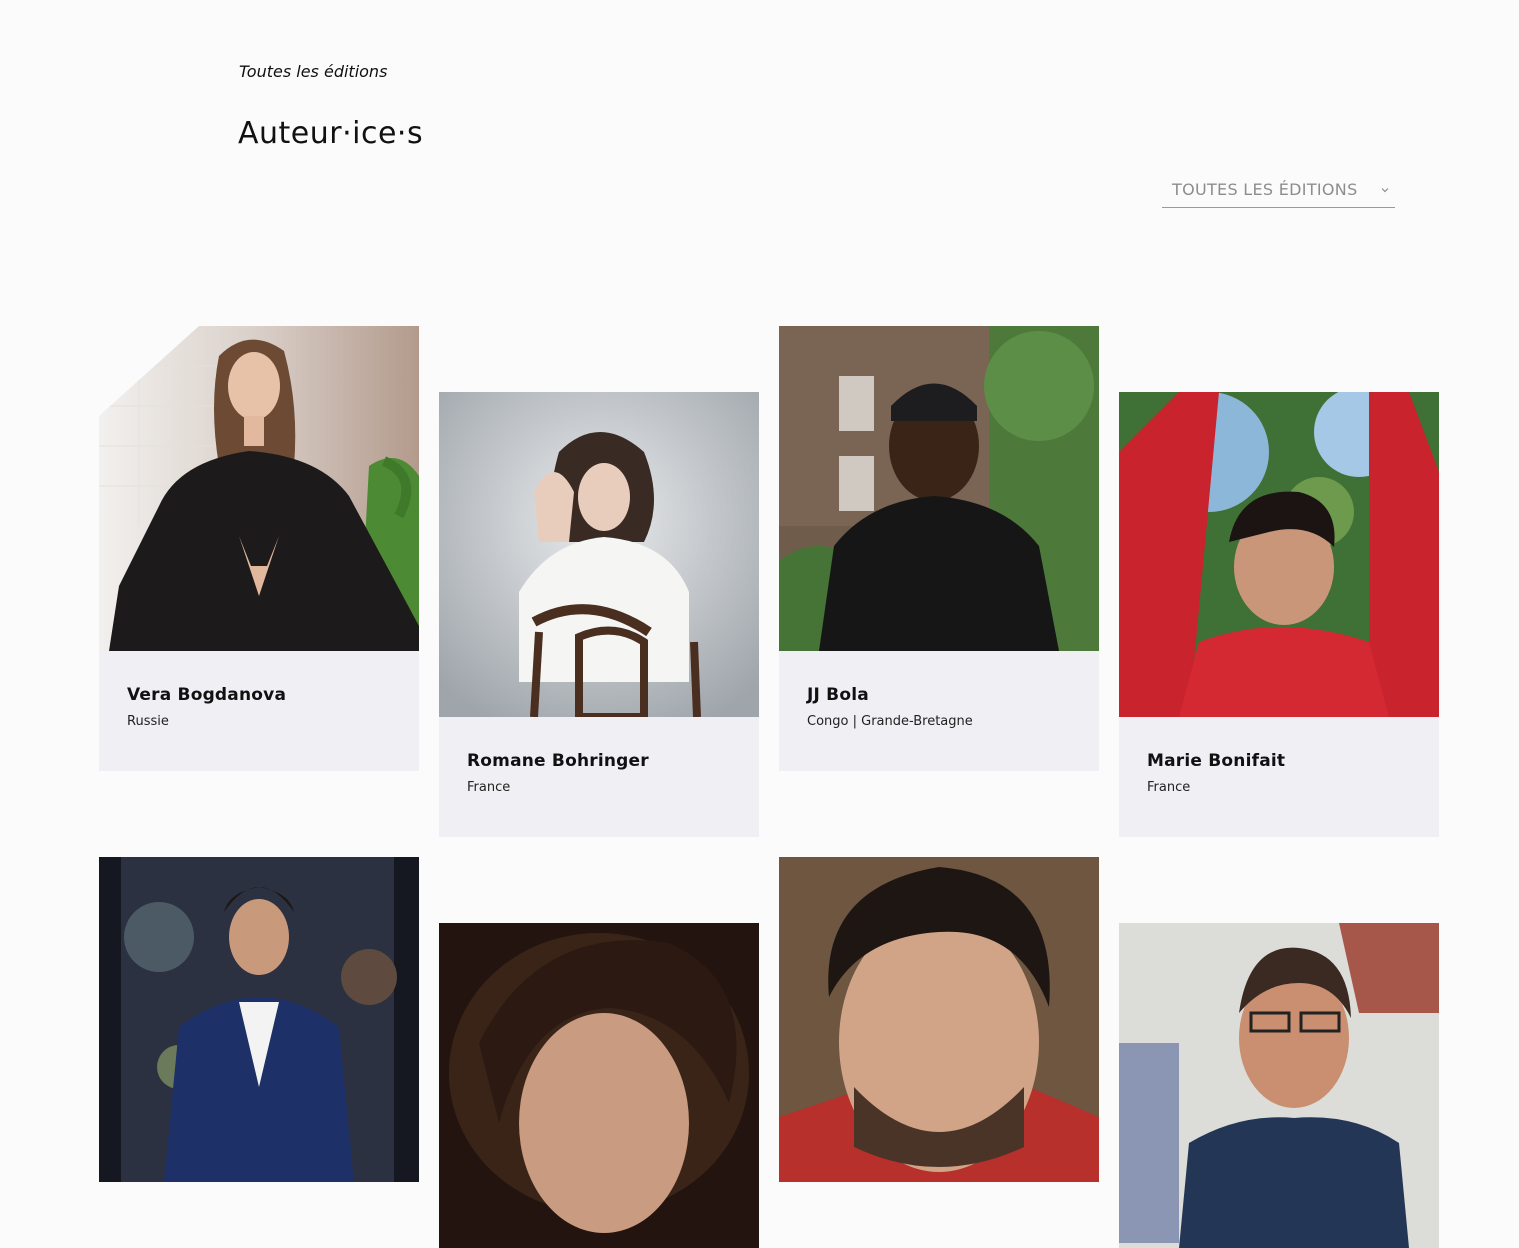 The image size is (1519, 1248). Describe the element at coordinates (207, 695) in the screenshot. I see `author-name: Vera Bogdanova` at that location.